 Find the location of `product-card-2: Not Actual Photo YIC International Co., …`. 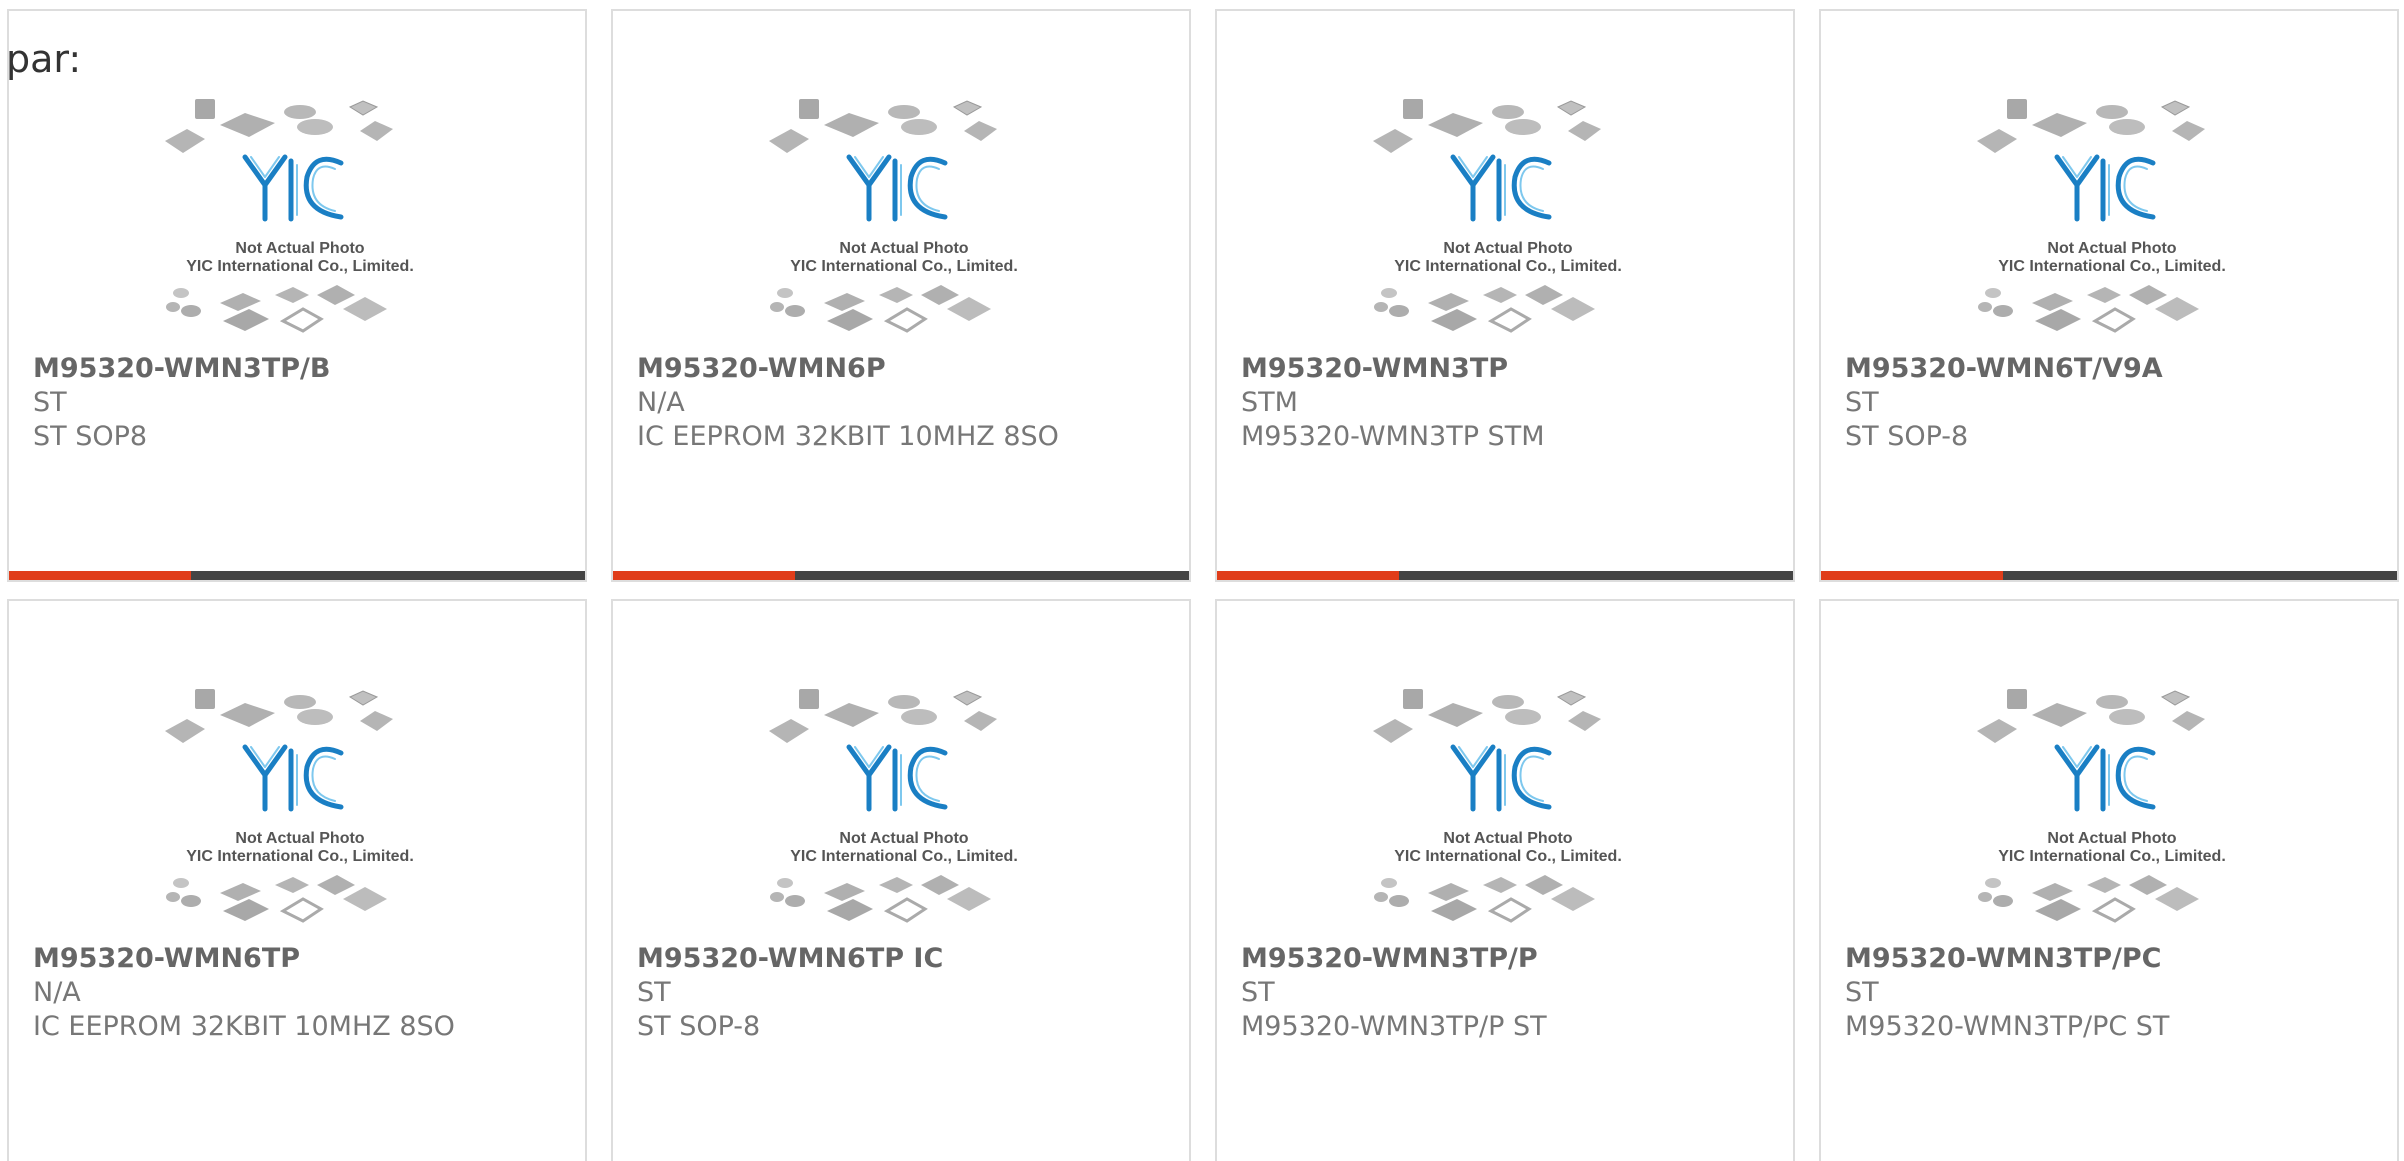

product-card-2: Not Actual Photo YIC International Co., … is located at coordinates (901, 295).